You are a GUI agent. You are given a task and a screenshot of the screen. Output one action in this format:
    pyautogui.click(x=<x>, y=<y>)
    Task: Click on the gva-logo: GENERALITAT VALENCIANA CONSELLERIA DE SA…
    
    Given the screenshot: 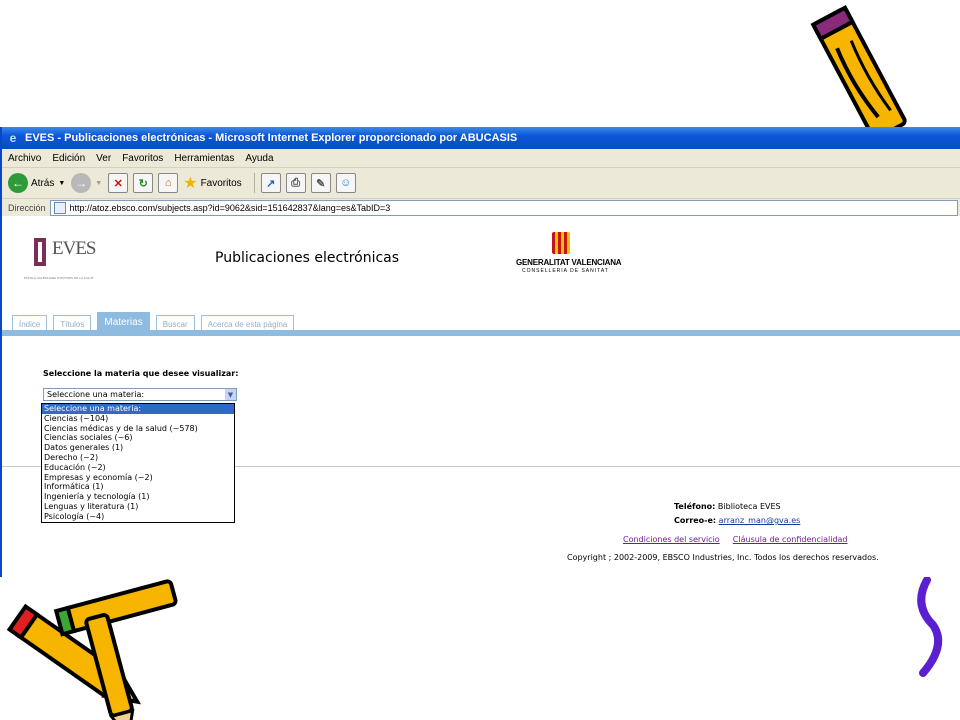 What is the action you would take?
    pyautogui.click(x=567, y=254)
    